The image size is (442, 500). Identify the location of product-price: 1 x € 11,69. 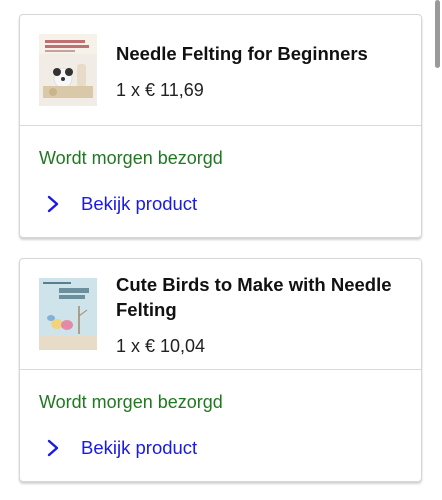
(160, 90).